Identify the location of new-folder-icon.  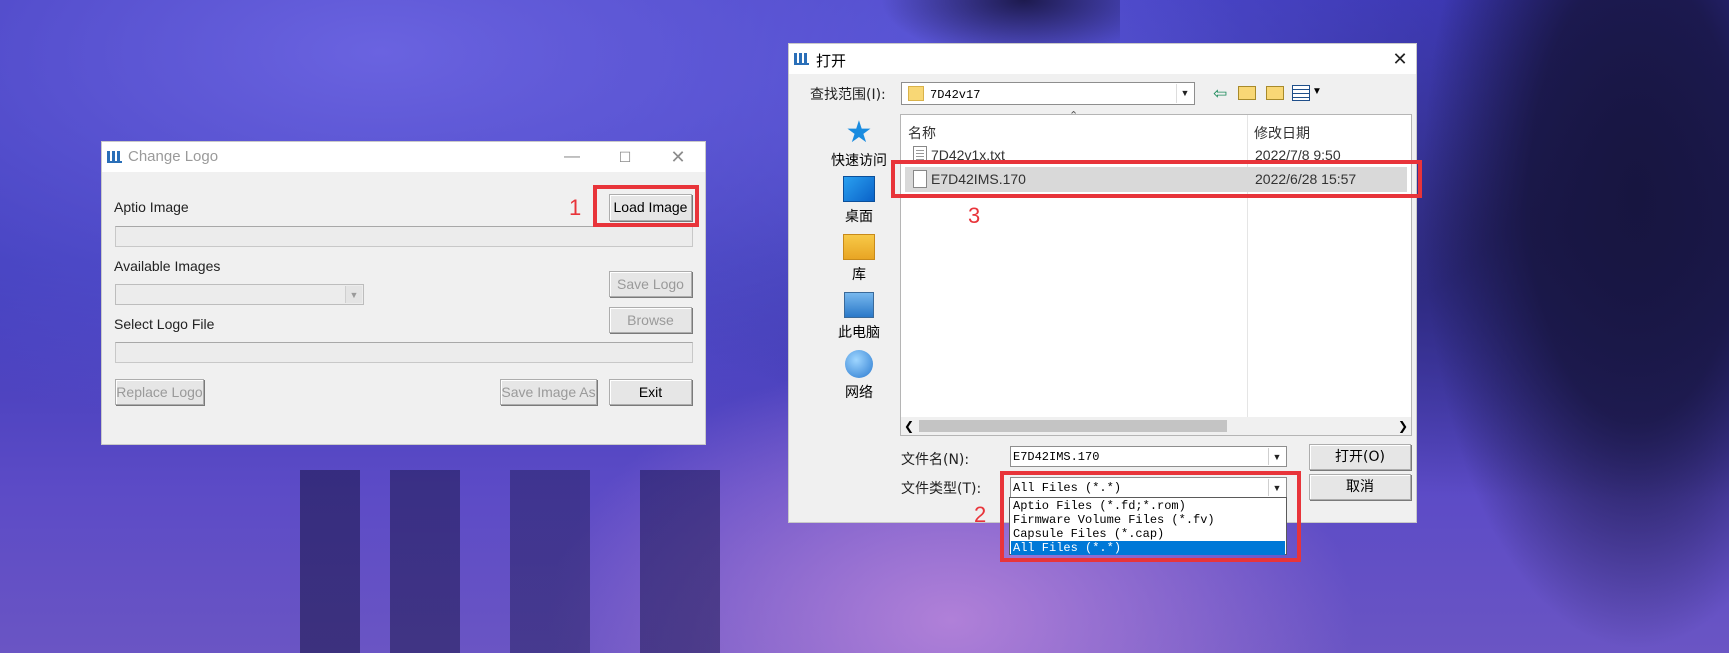
(1275, 93).